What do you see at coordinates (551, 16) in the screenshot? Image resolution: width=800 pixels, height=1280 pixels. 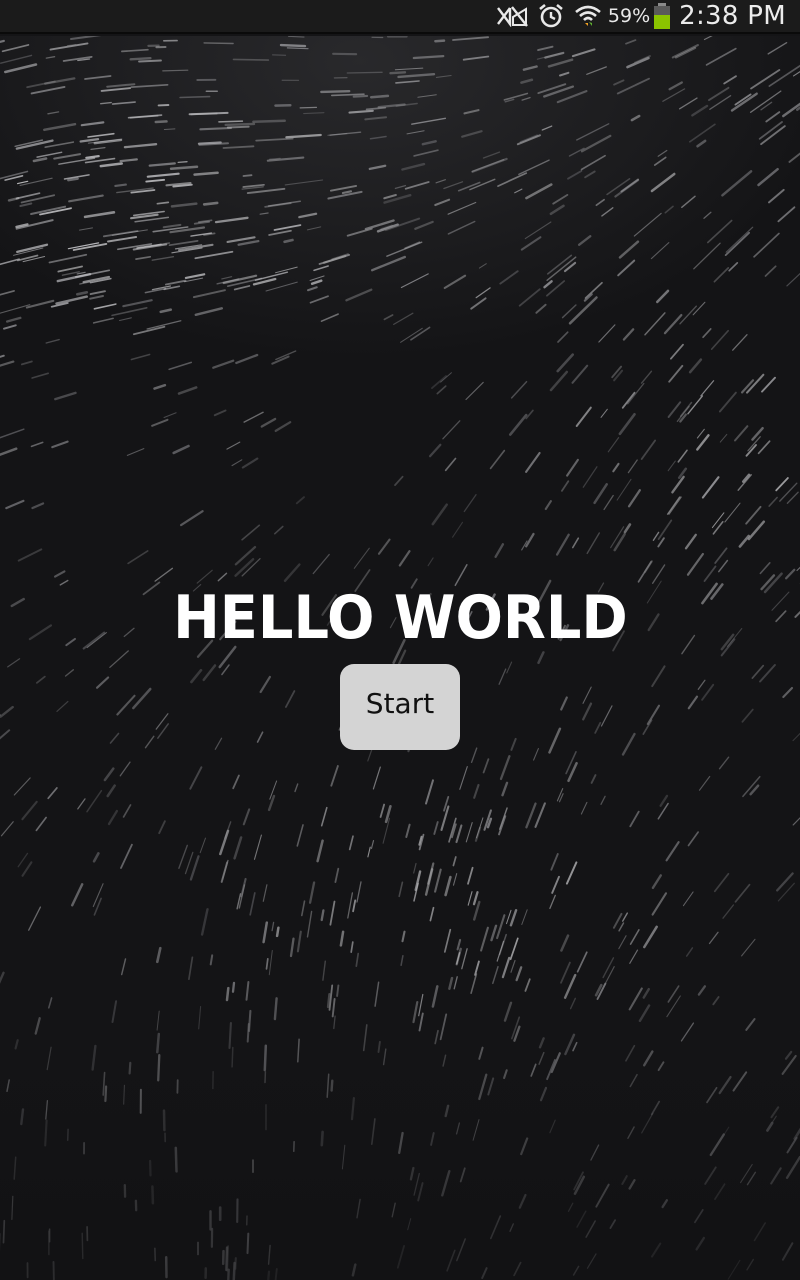 I see `alarm-icon` at bounding box center [551, 16].